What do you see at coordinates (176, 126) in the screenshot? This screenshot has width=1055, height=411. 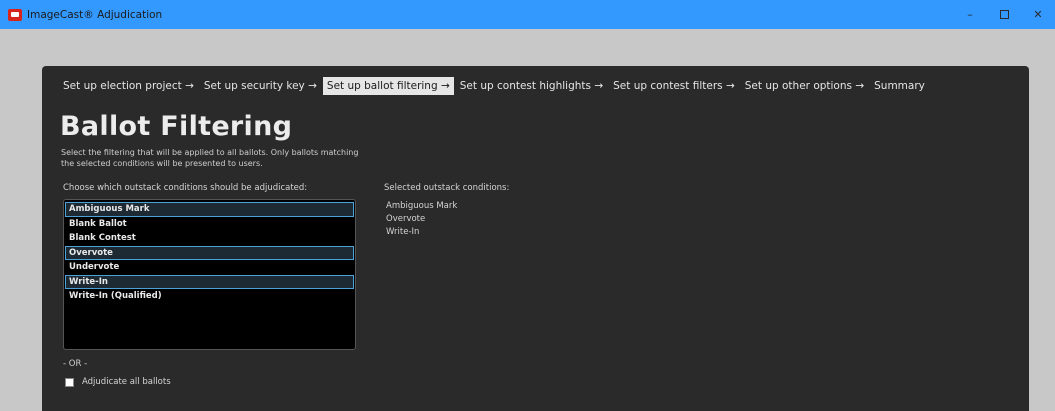 I see `page-title: Ballot Filtering` at bounding box center [176, 126].